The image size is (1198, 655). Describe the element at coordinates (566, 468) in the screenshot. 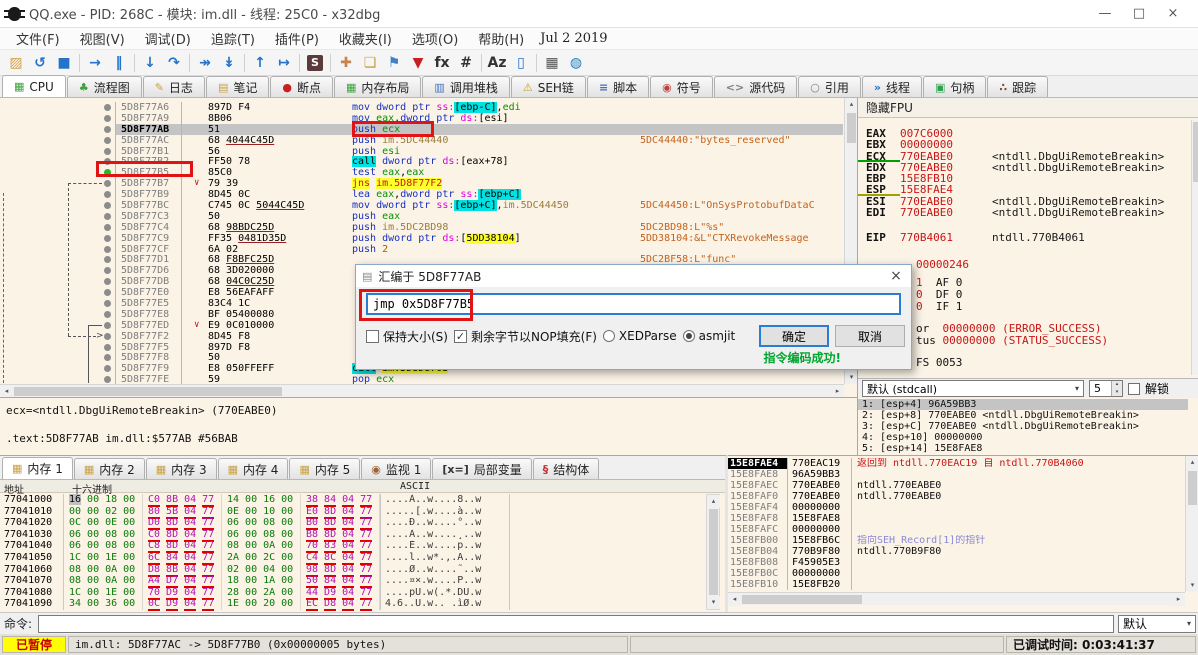

I see `tab-struct: § 结构体` at that location.